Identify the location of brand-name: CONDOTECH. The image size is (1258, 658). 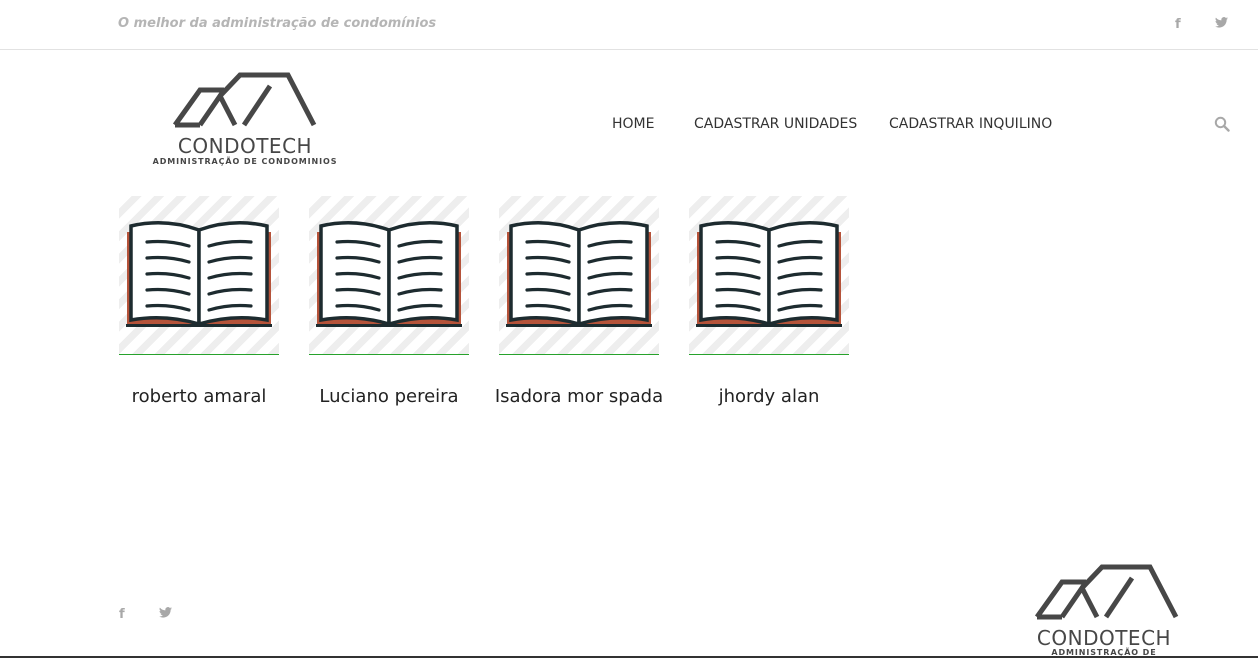
(245, 146).